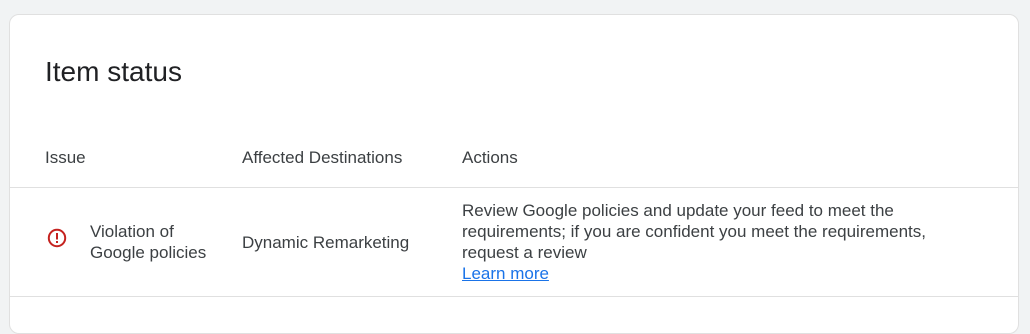  What do you see at coordinates (113, 71) in the screenshot?
I see `card-title: Item status` at bounding box center [113, 71].